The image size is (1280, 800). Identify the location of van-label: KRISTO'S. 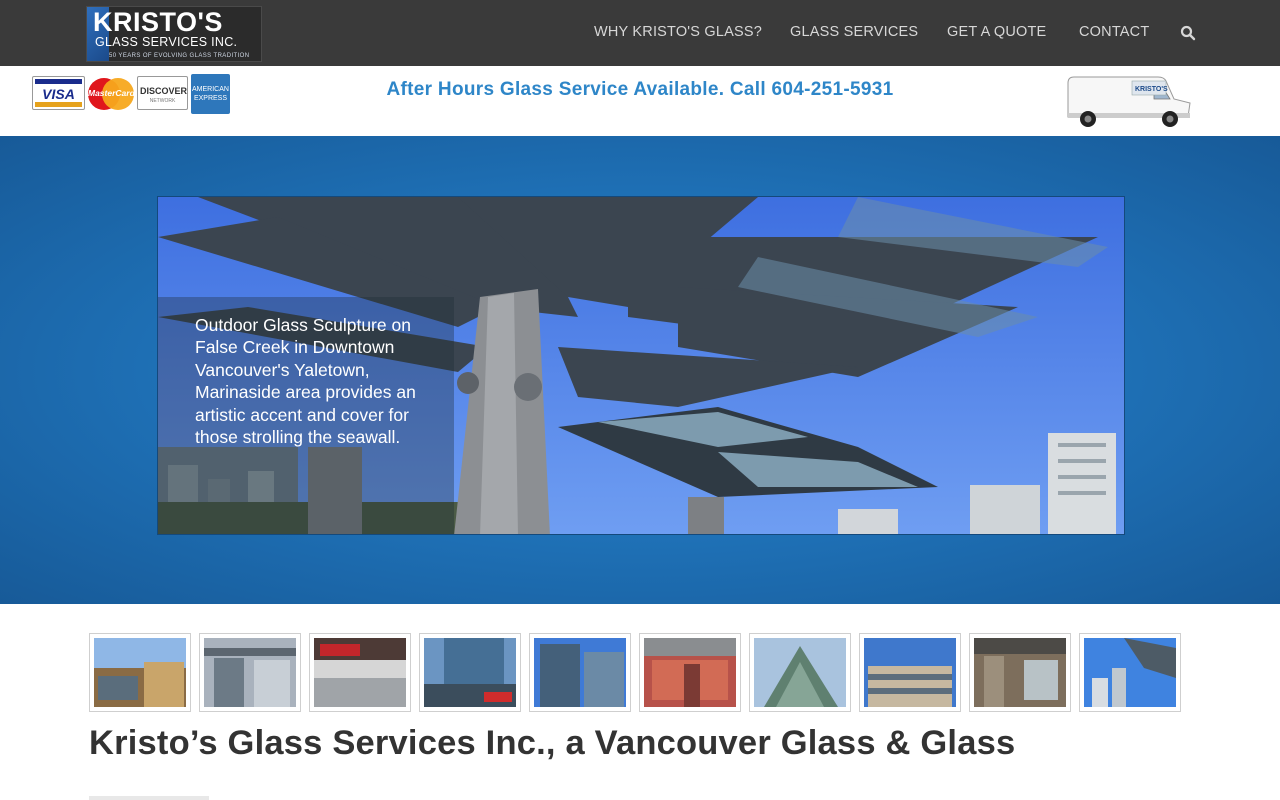
(1151, 89).